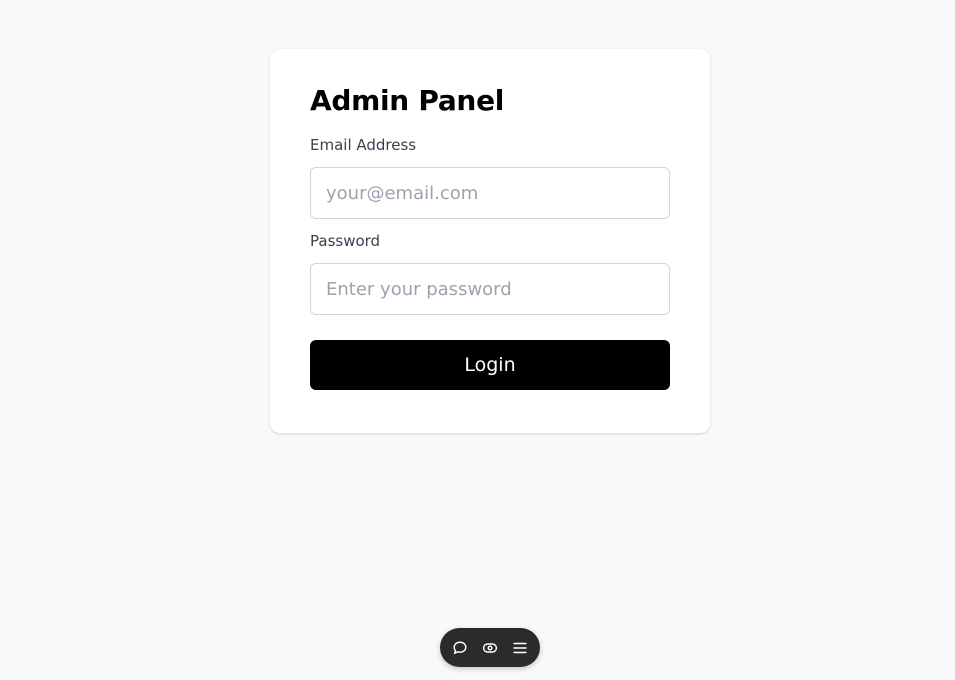  What do you see at coordinates (407, 100) in the screenshot?
I see `page-title: Admin Panel` at bounding box center [407, 100].